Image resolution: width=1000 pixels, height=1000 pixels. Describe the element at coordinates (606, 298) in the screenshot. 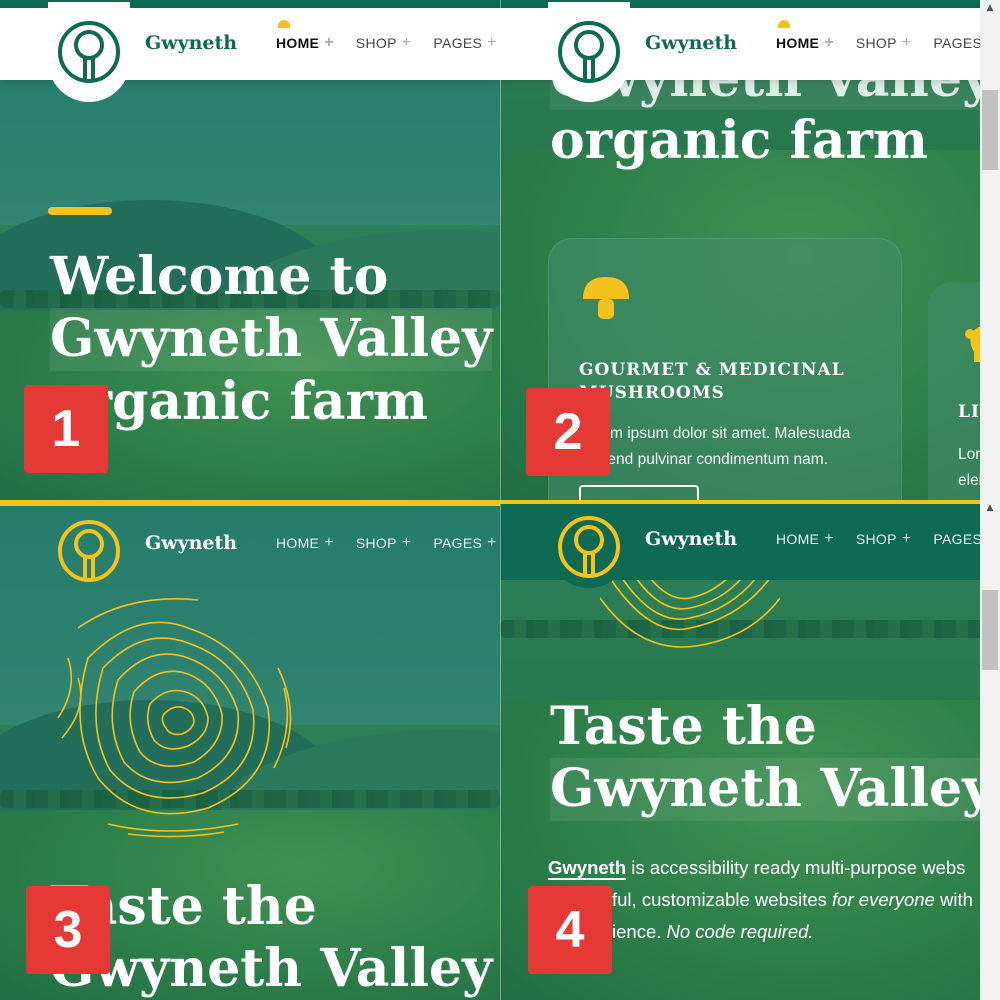

I see `mushroom-icon` at that location.